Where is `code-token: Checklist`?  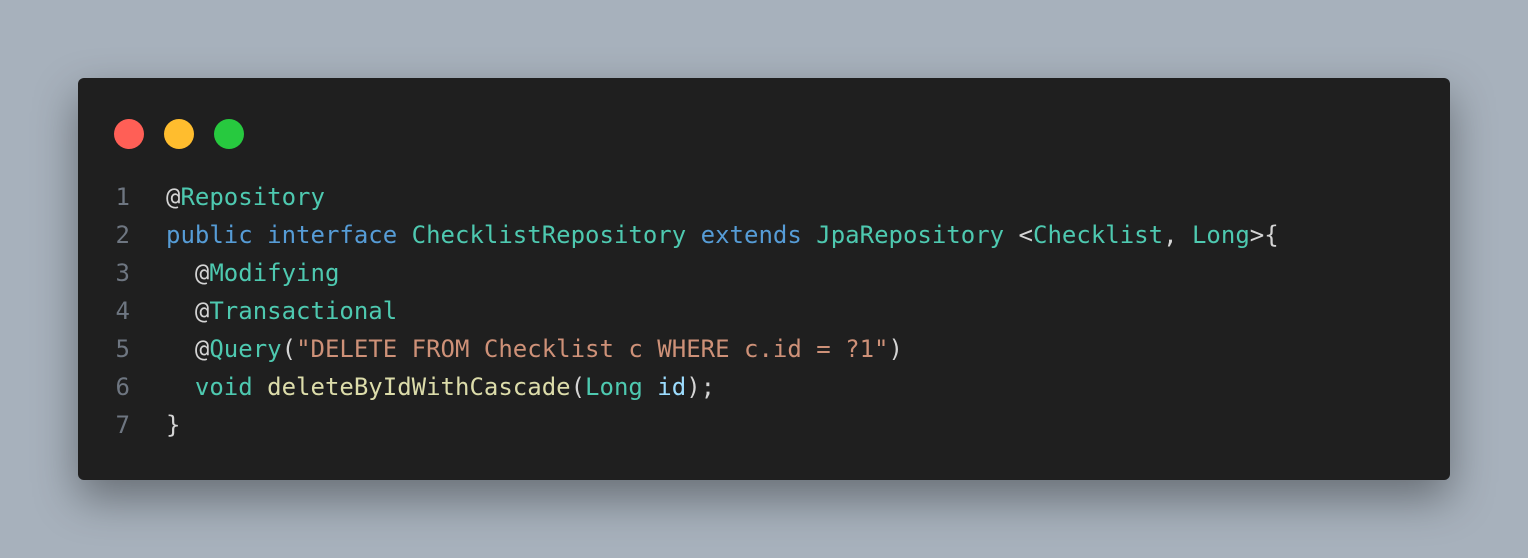 code-token: Checklist is located at coordinates (1098, 235).